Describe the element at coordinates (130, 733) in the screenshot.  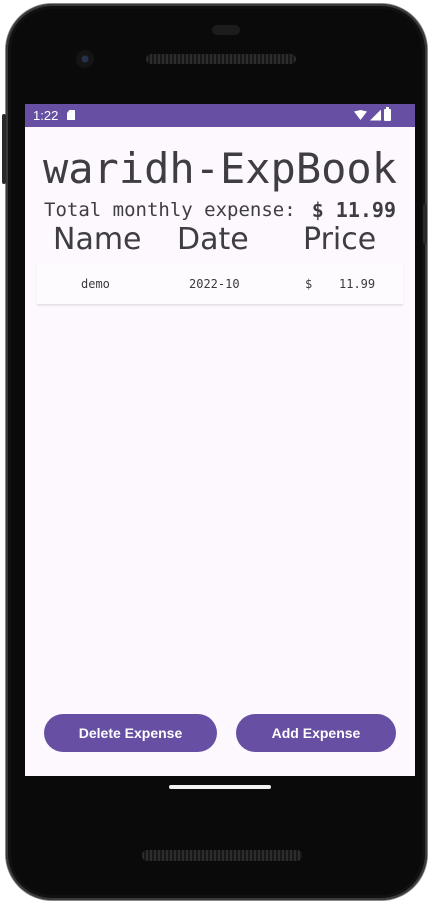
I see `delete-expense-button: Delete Expense` at that location.